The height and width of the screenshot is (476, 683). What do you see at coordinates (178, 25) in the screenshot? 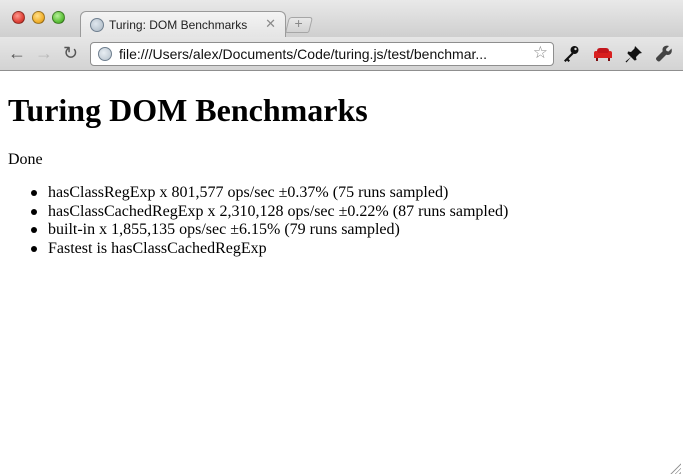
I see `tab-title: Turing: DOM Benchmarks` at bounding box center [178, 25].